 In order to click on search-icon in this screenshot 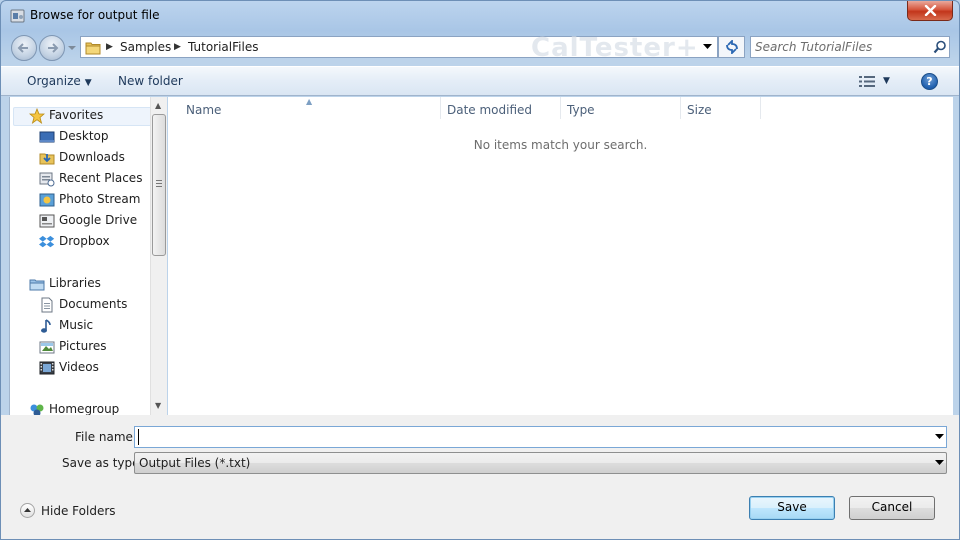, I will do `click(940, 47)`.